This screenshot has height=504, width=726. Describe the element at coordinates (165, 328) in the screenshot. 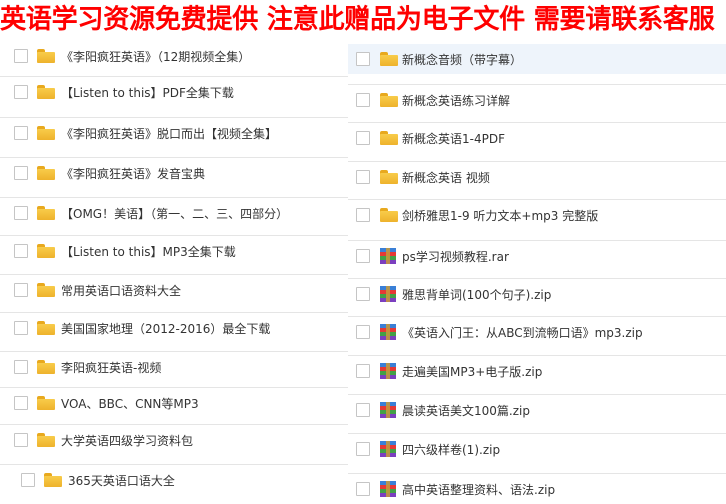

I see `file-name: 美国国家地理（2012-2016）最全下载` at that location.